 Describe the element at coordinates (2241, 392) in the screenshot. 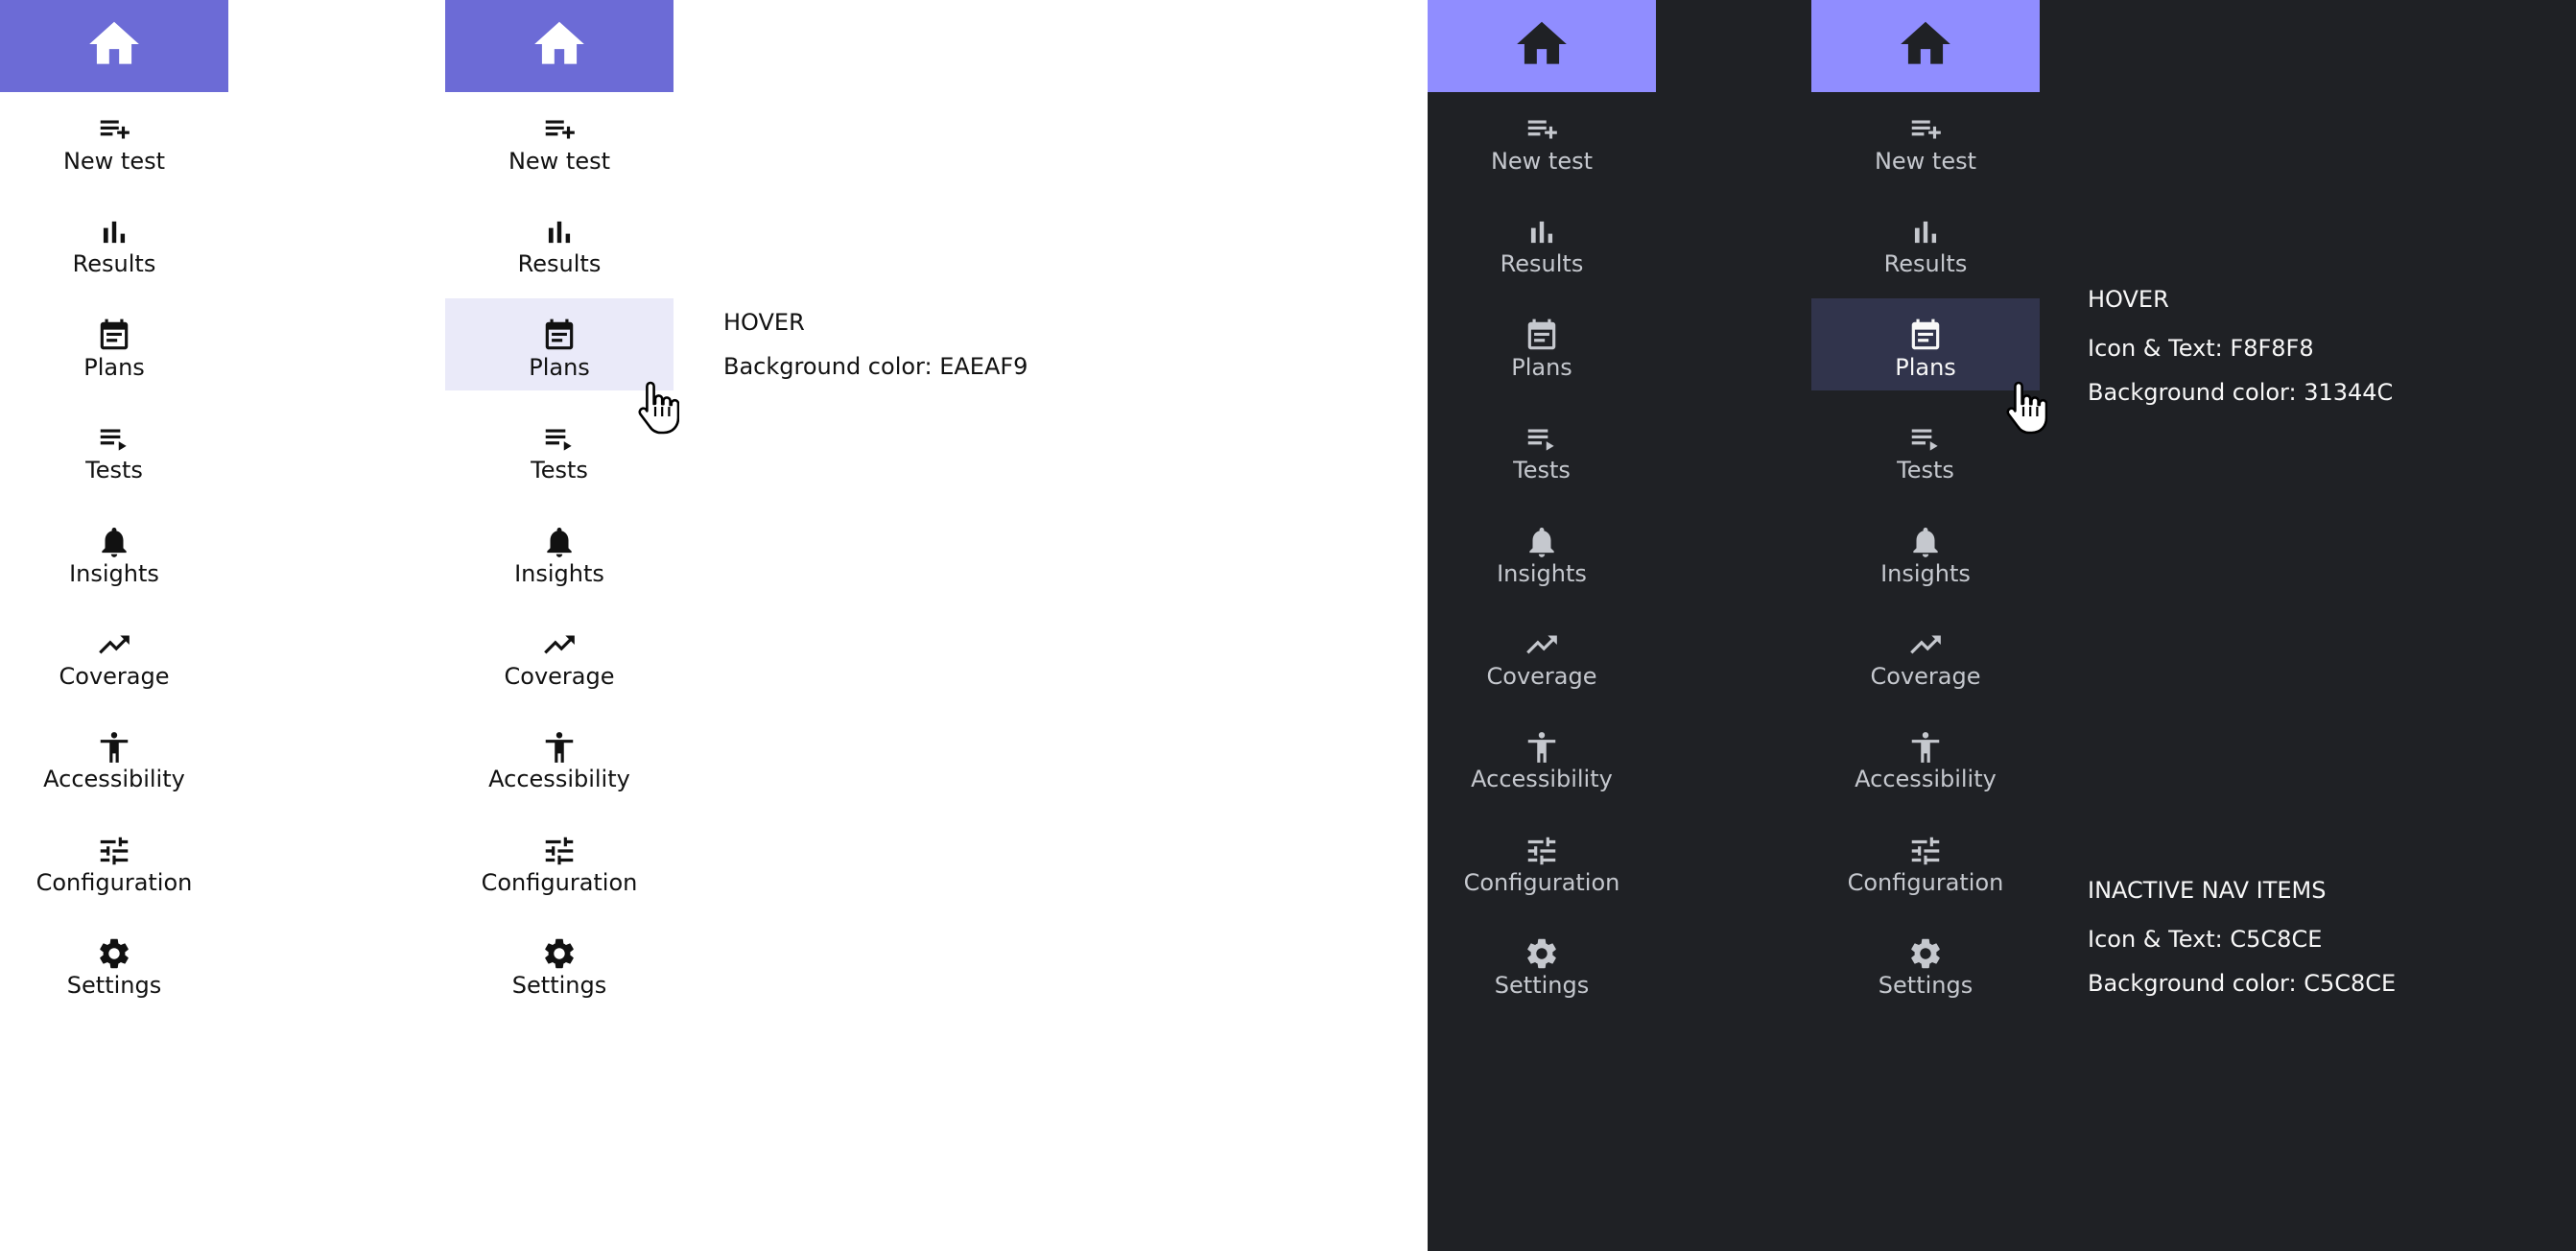

I see `note-background-color: Background color: 31344C` at that location.